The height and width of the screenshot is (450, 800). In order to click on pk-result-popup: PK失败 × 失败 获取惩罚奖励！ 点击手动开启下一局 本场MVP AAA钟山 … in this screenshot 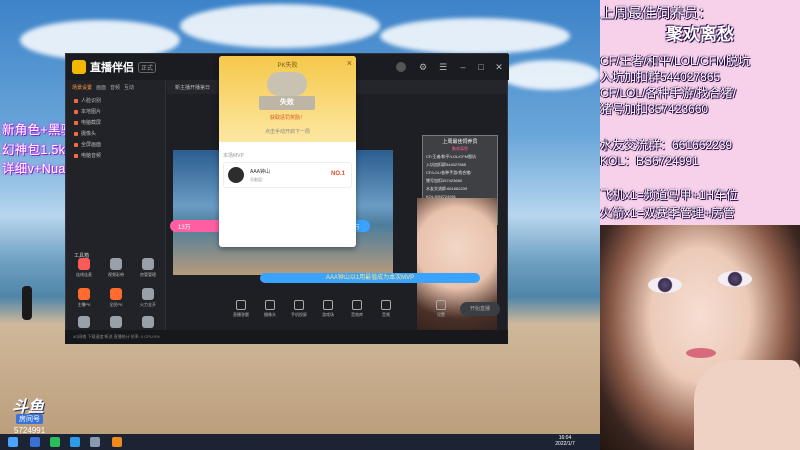, I will do `click(287, 151)`.